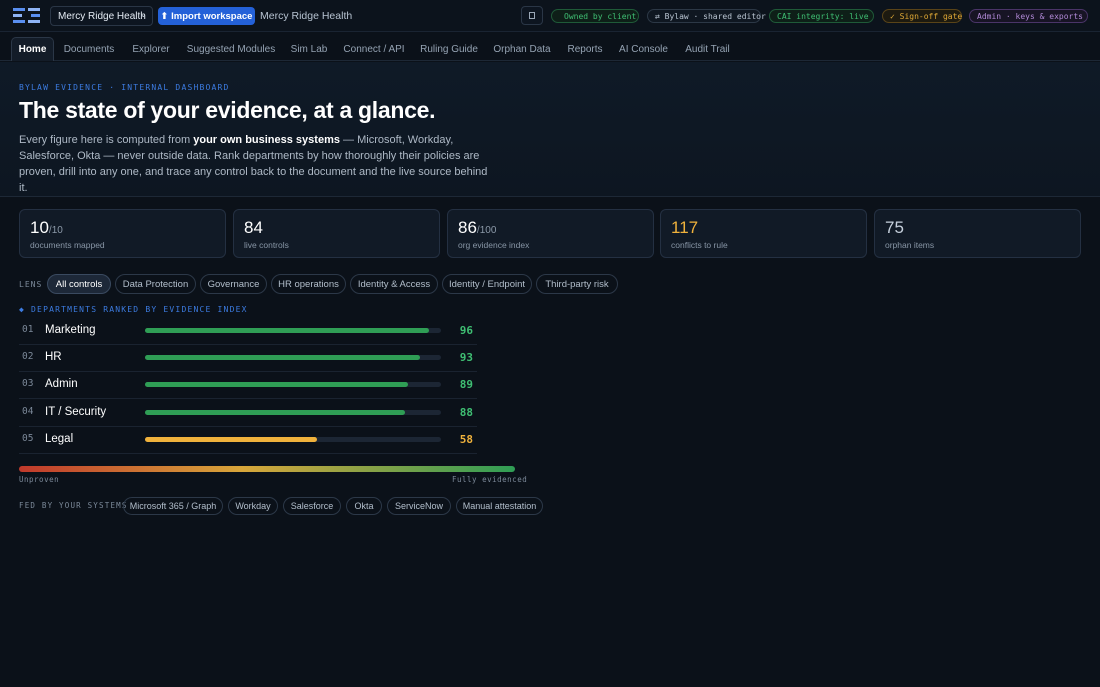 This screenshot has height=687, width=1100. Describe the element at coordinates (364, 506) in the screenshot. I see `source-chip-okta: Okta` at that location.